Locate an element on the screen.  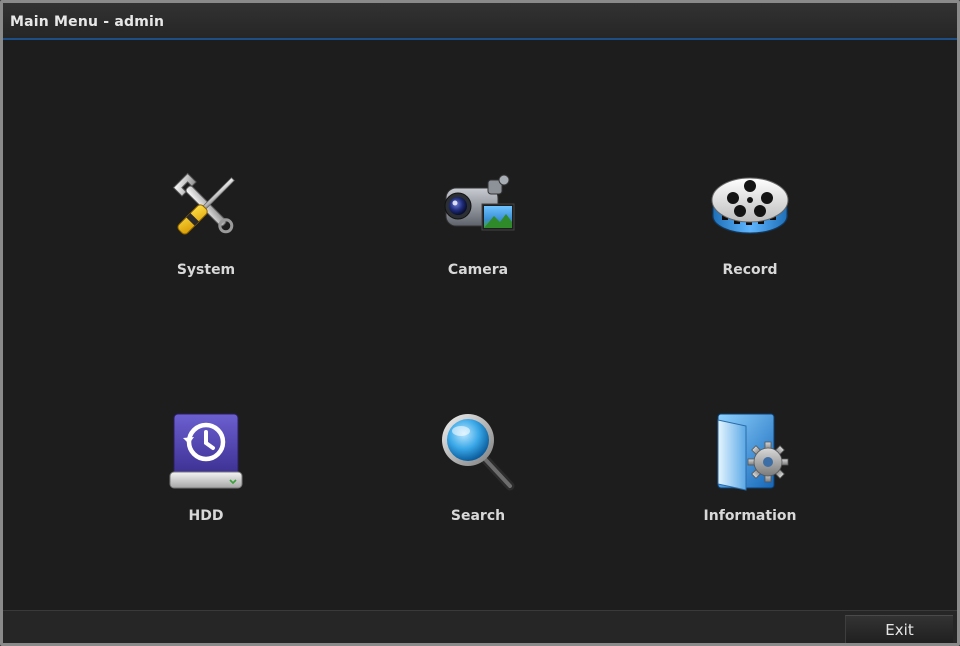
magnifier-icon is located at coordinates (478, 452).